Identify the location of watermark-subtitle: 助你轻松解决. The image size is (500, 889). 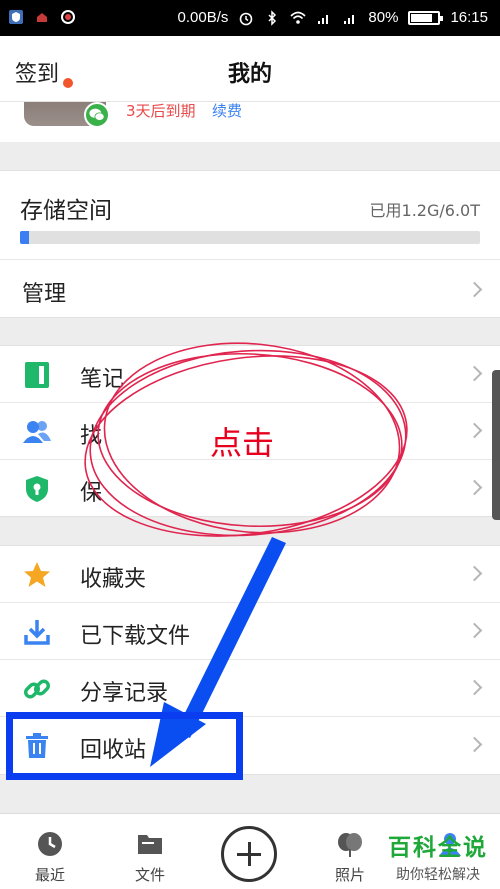
(438, 875).